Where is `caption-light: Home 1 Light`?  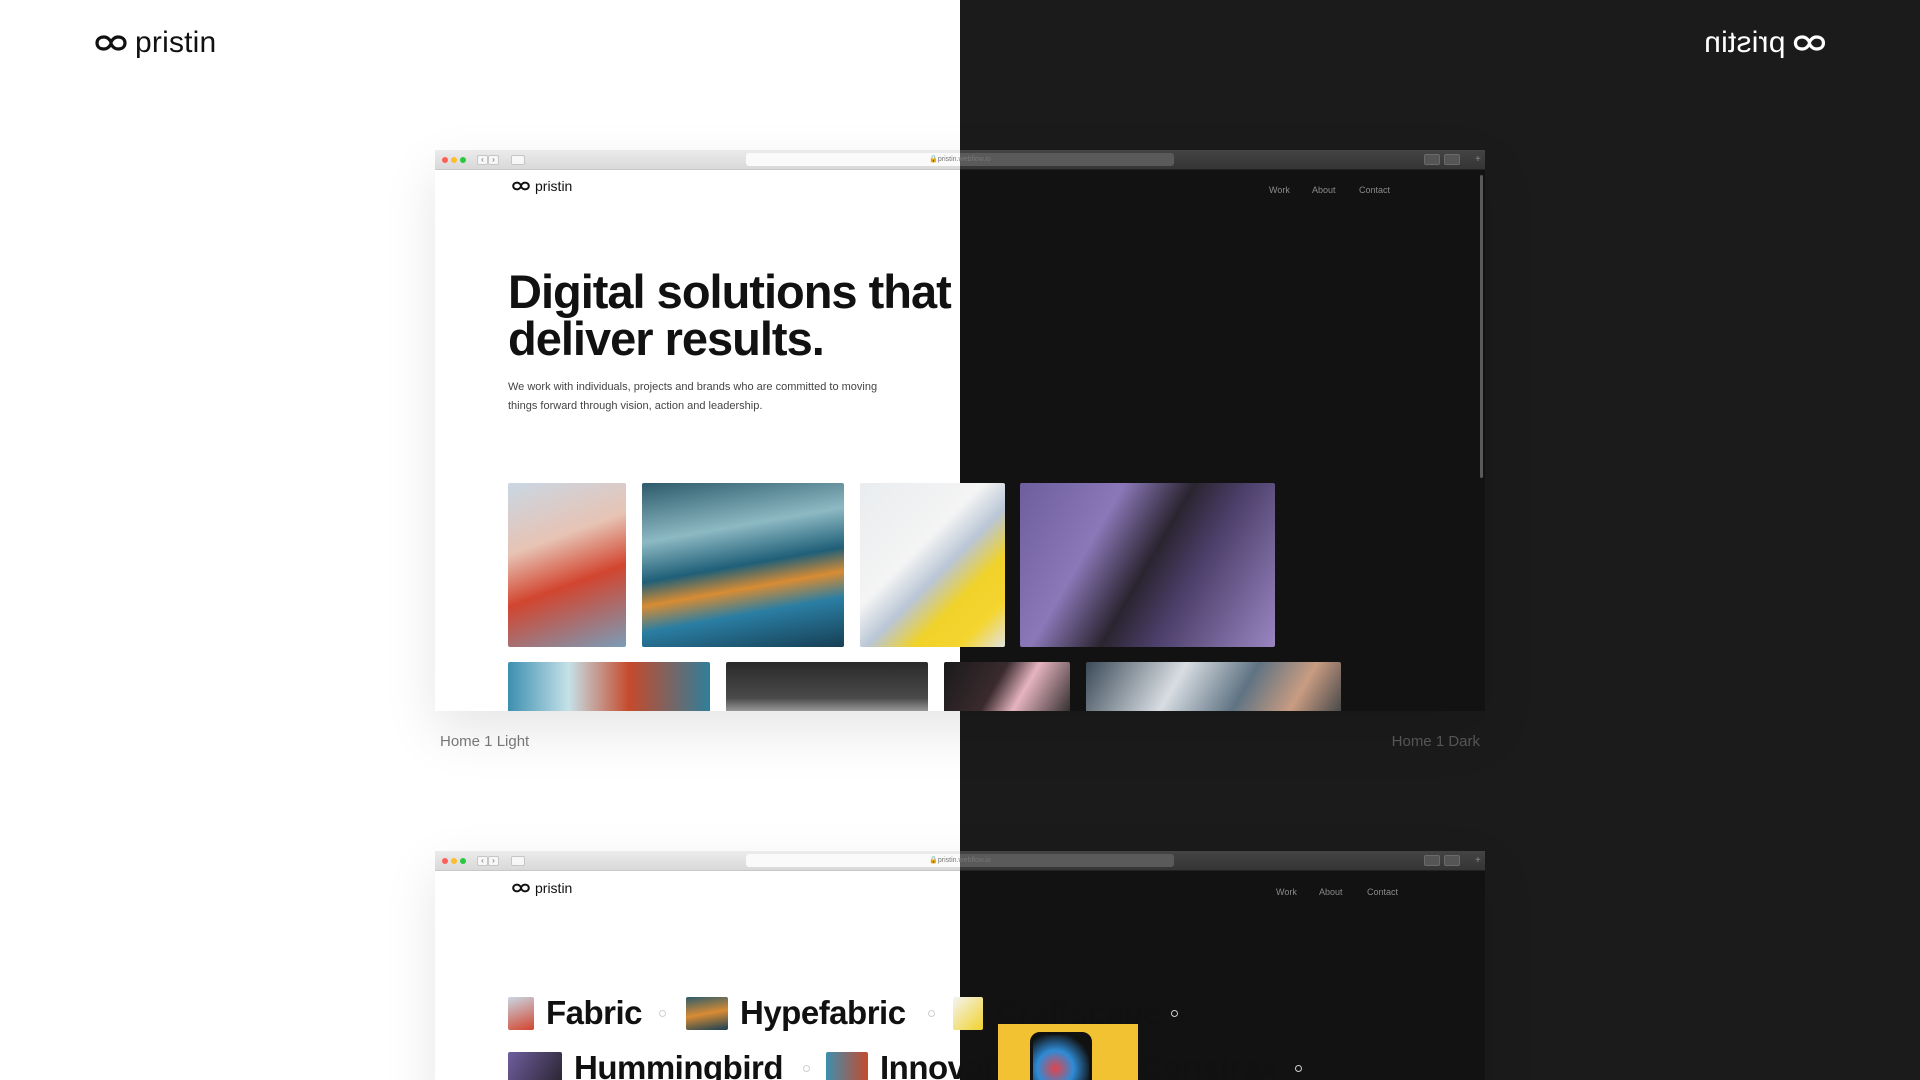 caption-light: Home 1 Light is located at coordinates (485, 741).